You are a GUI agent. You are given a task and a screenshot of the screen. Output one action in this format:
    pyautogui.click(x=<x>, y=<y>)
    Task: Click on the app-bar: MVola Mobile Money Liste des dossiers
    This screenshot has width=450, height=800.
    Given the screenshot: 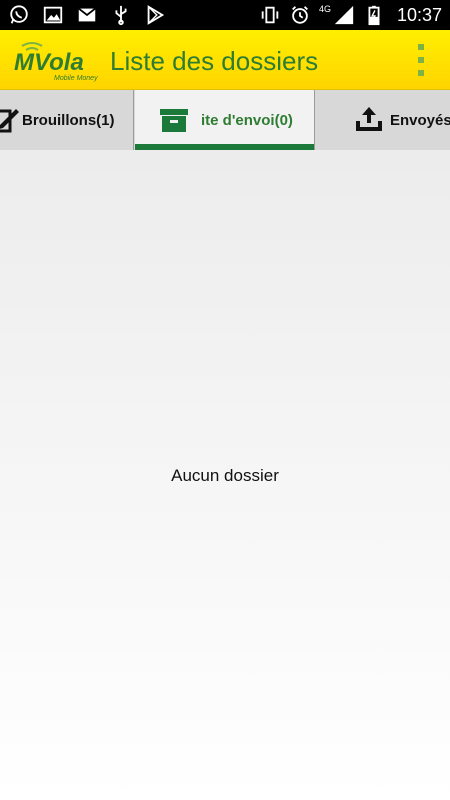 What is the action you would take?
    pyautogui.click(x=225, y=60)
    